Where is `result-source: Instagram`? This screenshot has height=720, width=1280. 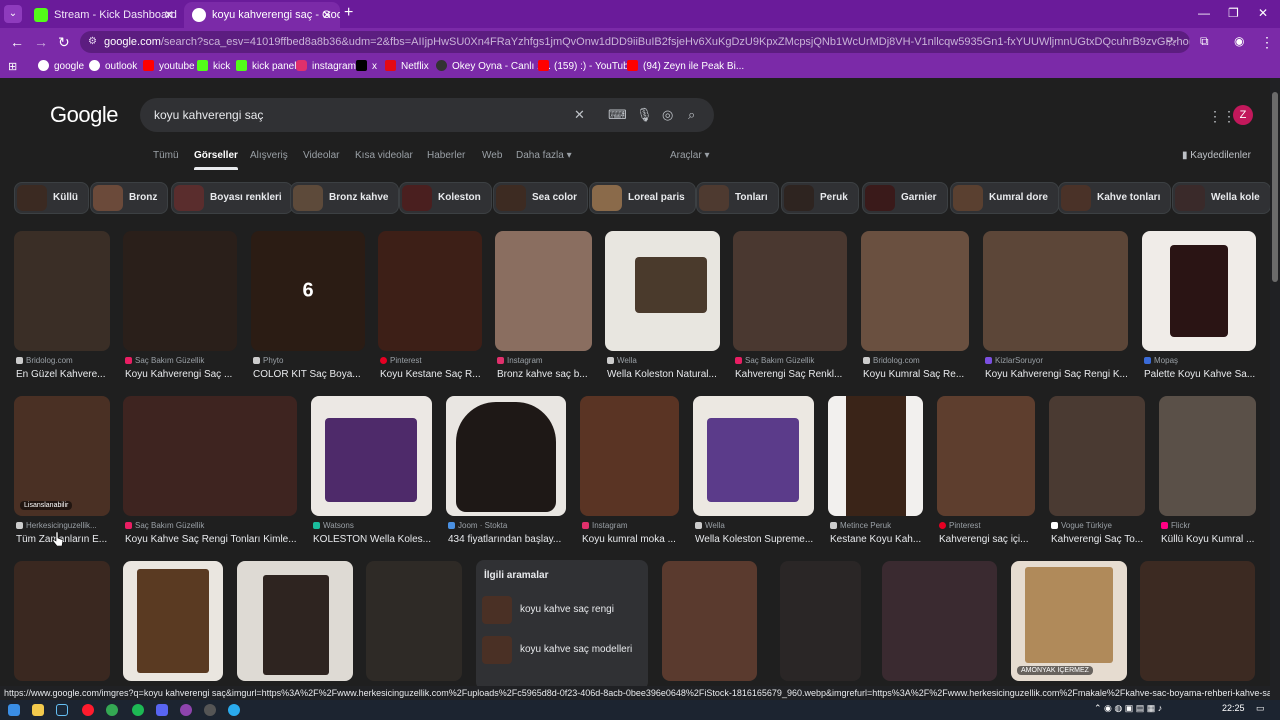
result-source: Instagram is located at coordinates (520, 360).